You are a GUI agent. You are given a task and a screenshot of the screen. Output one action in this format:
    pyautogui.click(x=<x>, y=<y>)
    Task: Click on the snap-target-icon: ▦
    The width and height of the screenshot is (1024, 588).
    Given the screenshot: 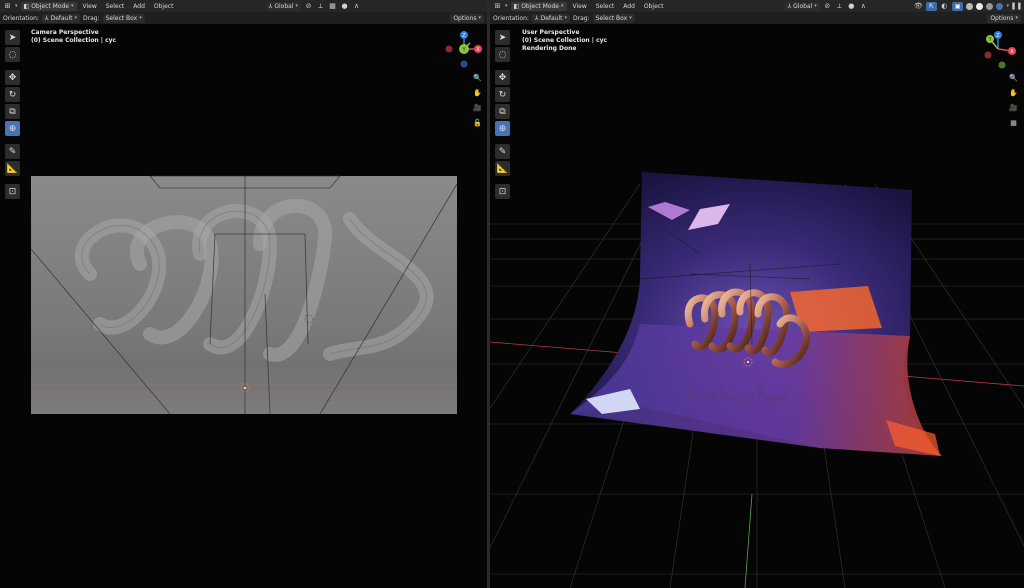 What is the action you would take?
    pyautogui.click(x=332, y=6)
    